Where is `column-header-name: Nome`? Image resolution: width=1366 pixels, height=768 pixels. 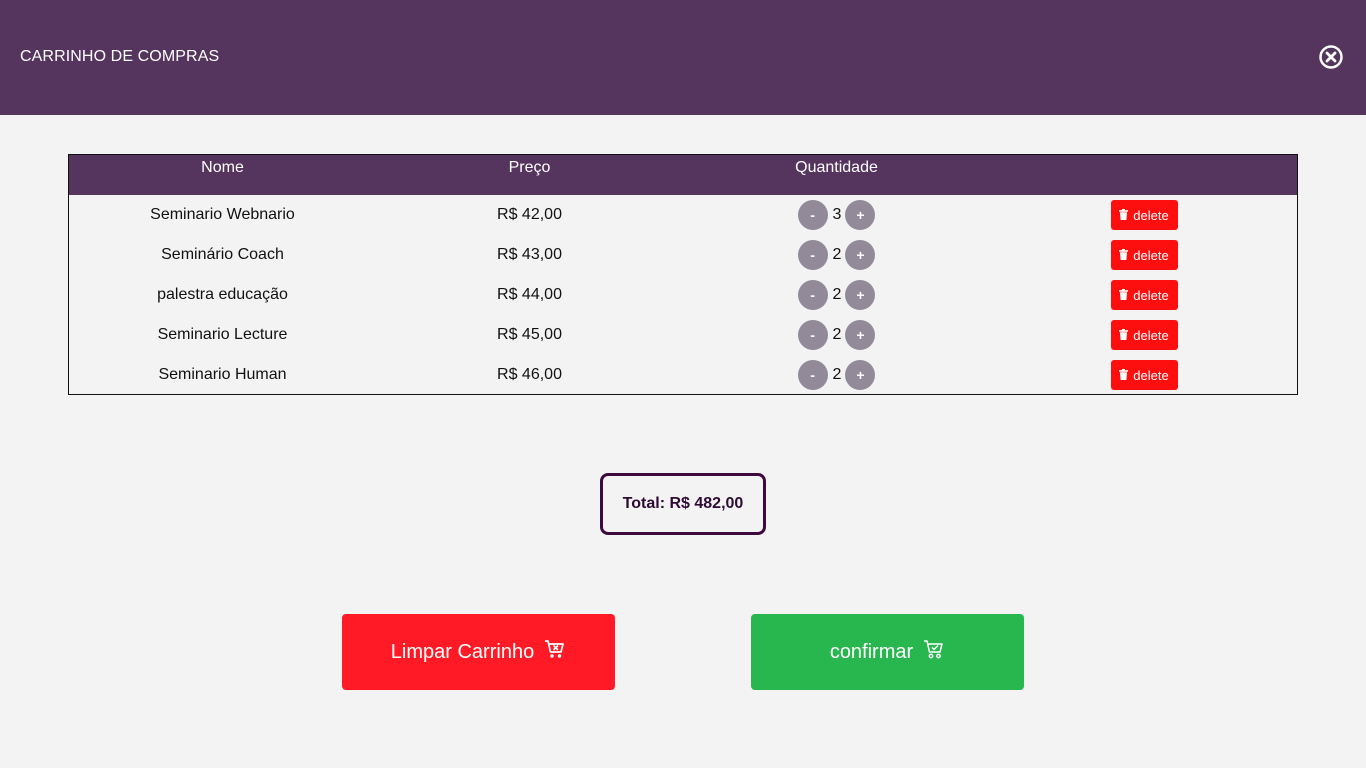 column-header-name: Nome is located at coordinates (222, 167).